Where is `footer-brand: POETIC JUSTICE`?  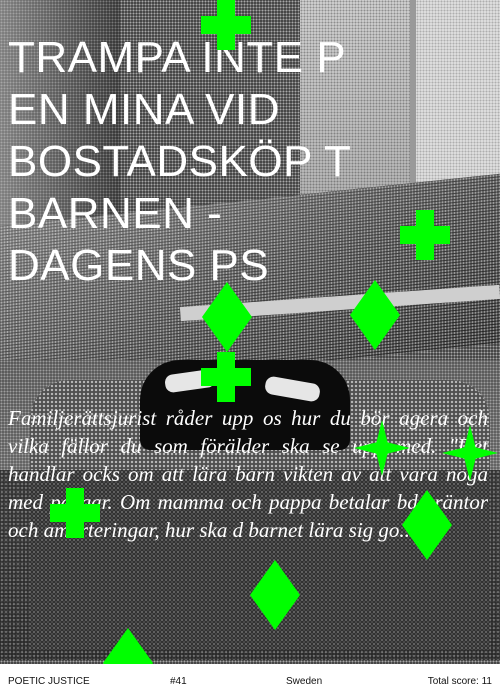
footer-brand: POETIC JUSTICE is located at coordinates (49, 681).